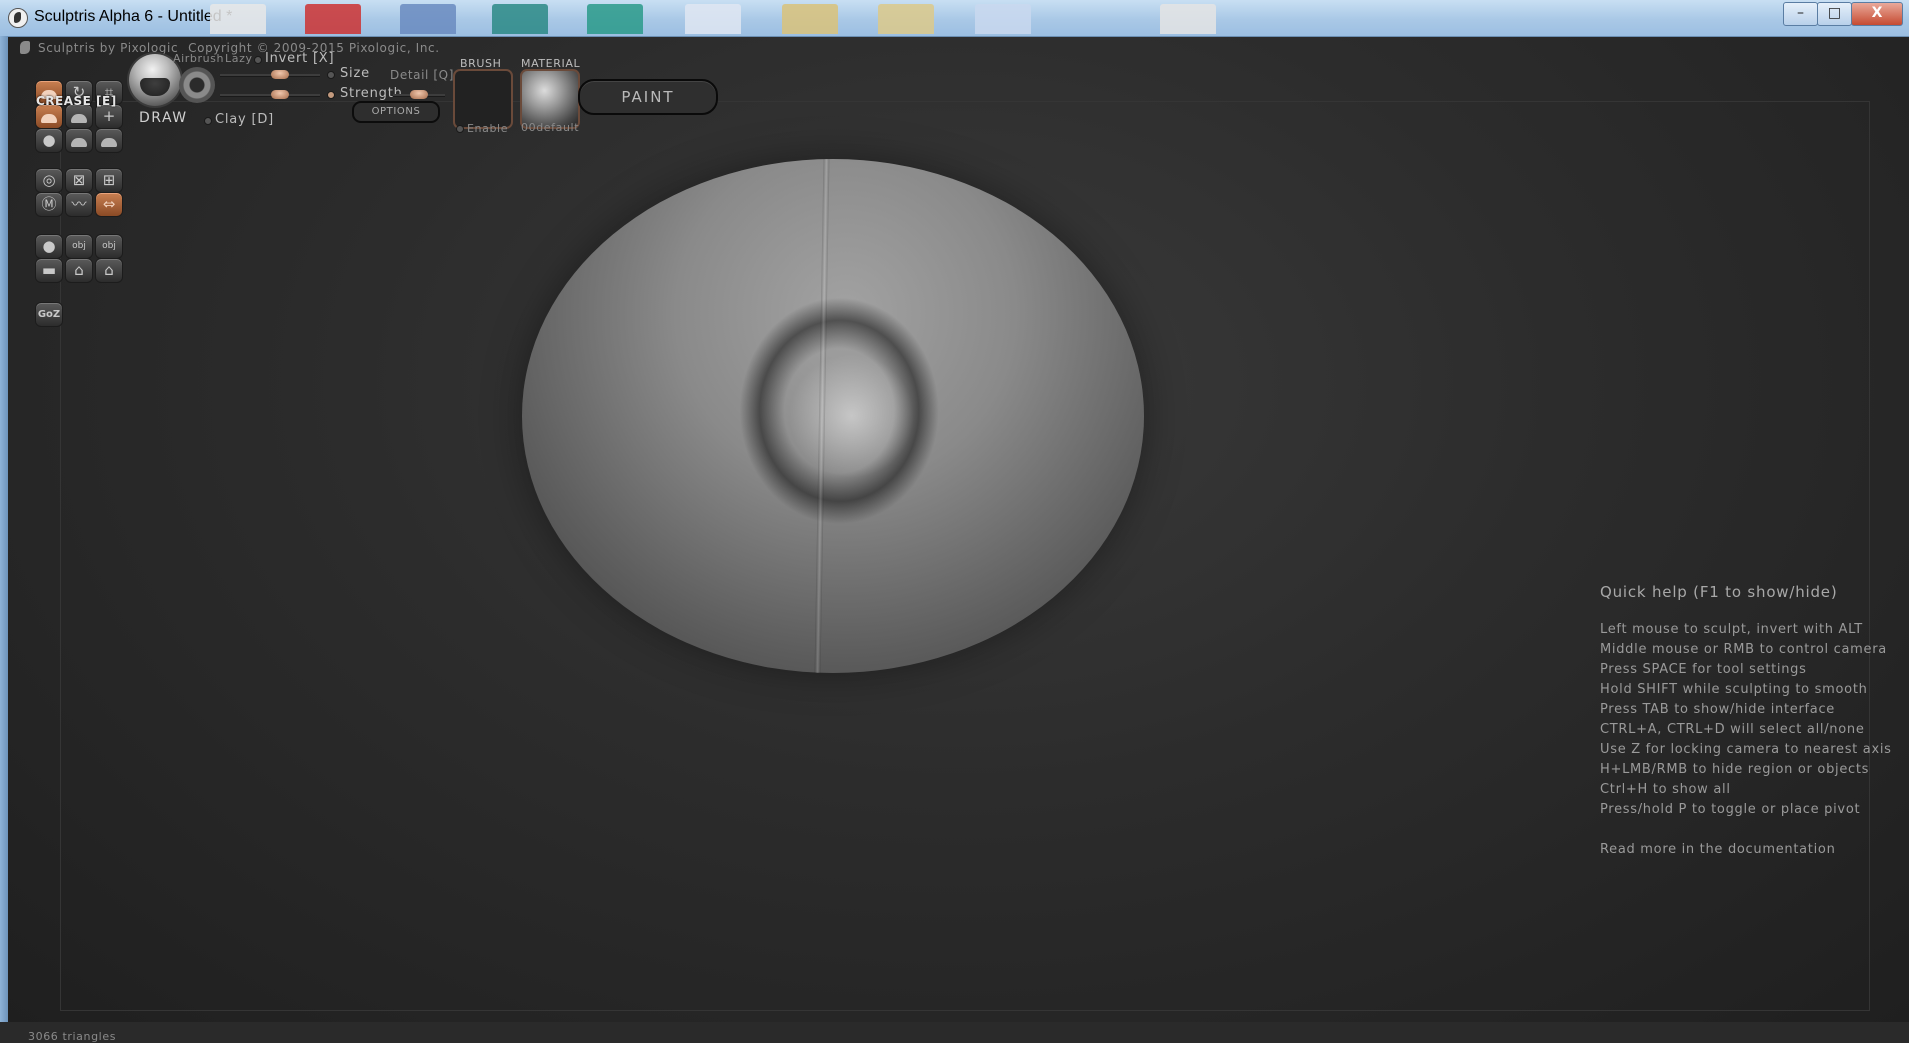 The image size is (1909, 1043). I want to click on export-obj-button: obj, so click(109, 246).